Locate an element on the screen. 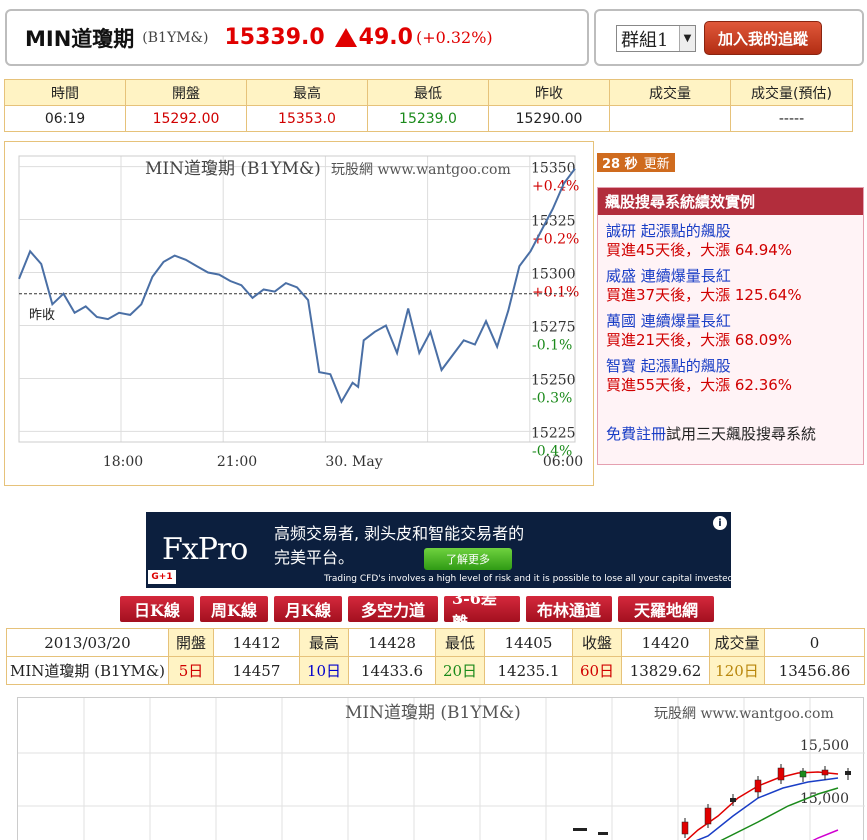 The height and width of the screenshot is (840, 867). group-select: 群組1 ▼ is located at coordinates (656, 38).